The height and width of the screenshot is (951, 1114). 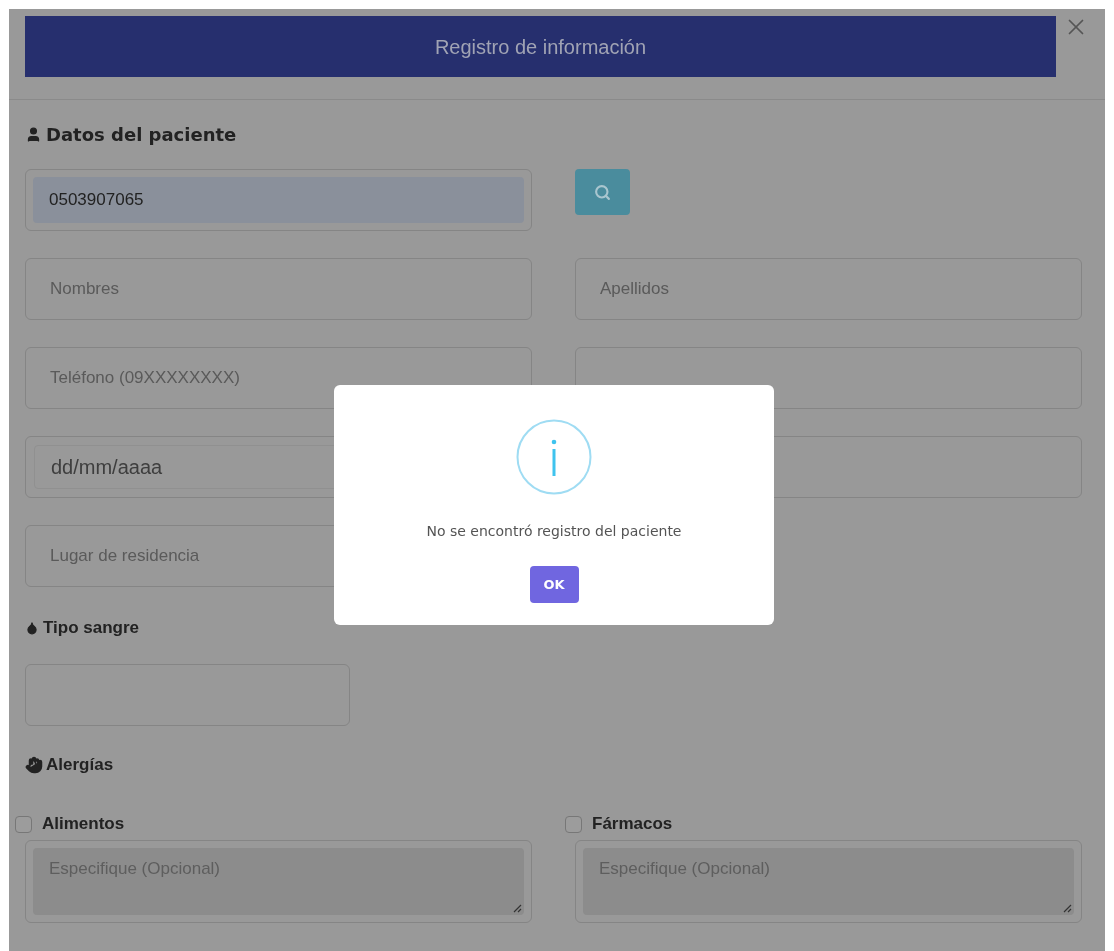 What do you see at coordinates (34, 765) in the screenshot?
I see `hand-icon` at bounding box center [34, 765].